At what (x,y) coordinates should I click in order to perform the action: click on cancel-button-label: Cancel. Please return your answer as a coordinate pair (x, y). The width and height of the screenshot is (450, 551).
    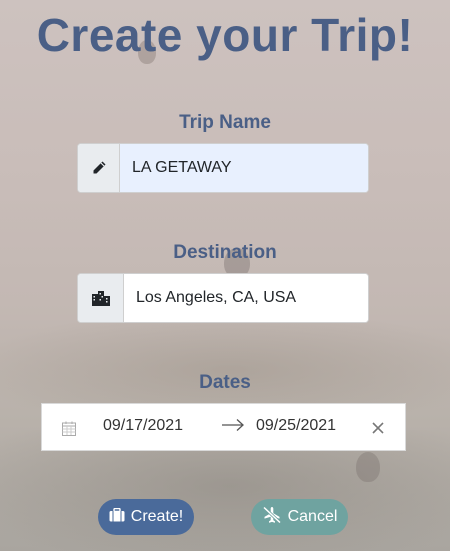
    Looking at the image, I should click on (312, 516).